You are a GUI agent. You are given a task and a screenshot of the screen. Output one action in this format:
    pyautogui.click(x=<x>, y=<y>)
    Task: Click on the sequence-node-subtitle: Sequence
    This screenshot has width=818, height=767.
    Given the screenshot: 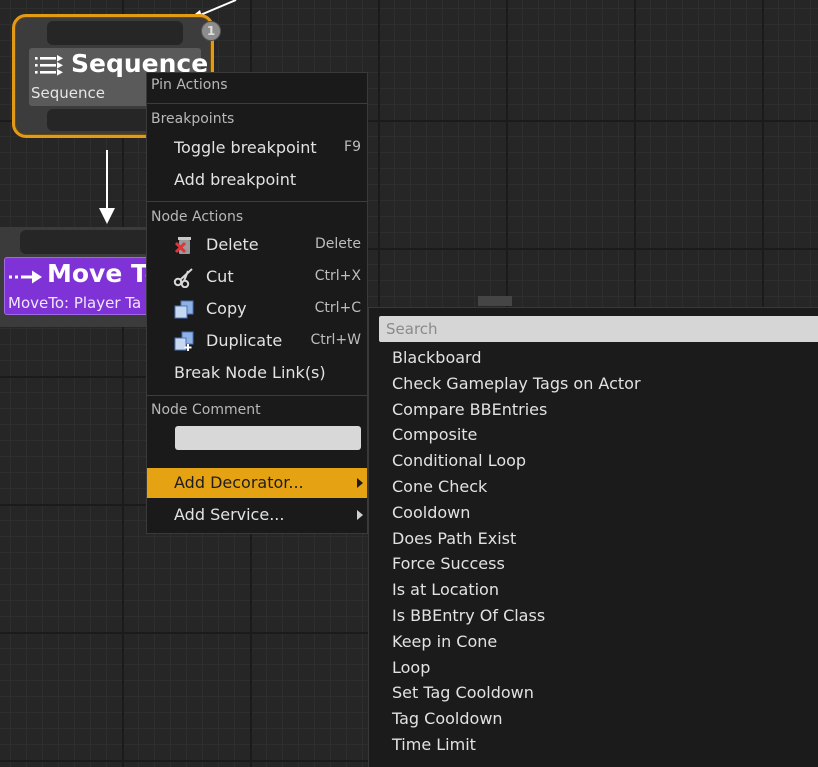 What is the action you would take?
    pyautogui.click(x=68, y=93)
    